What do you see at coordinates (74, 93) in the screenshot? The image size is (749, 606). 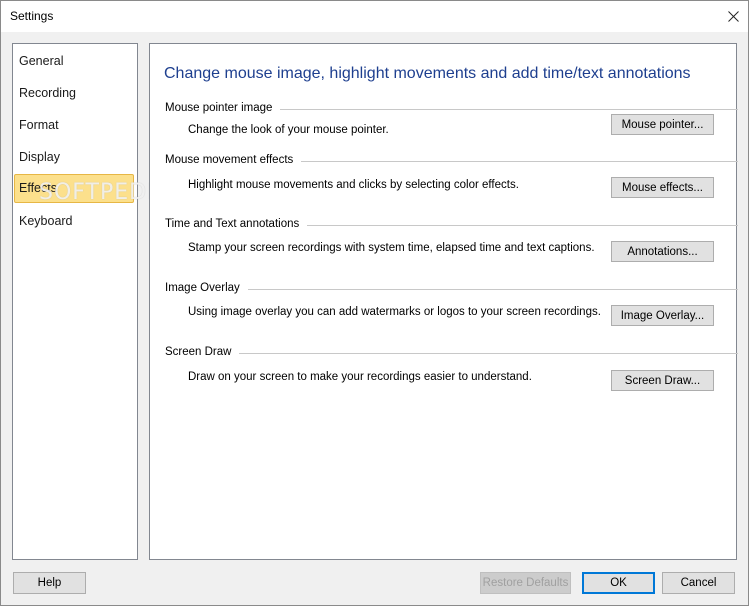 I see `nav-item-recording: Recording` at bounding box center [74, 93].